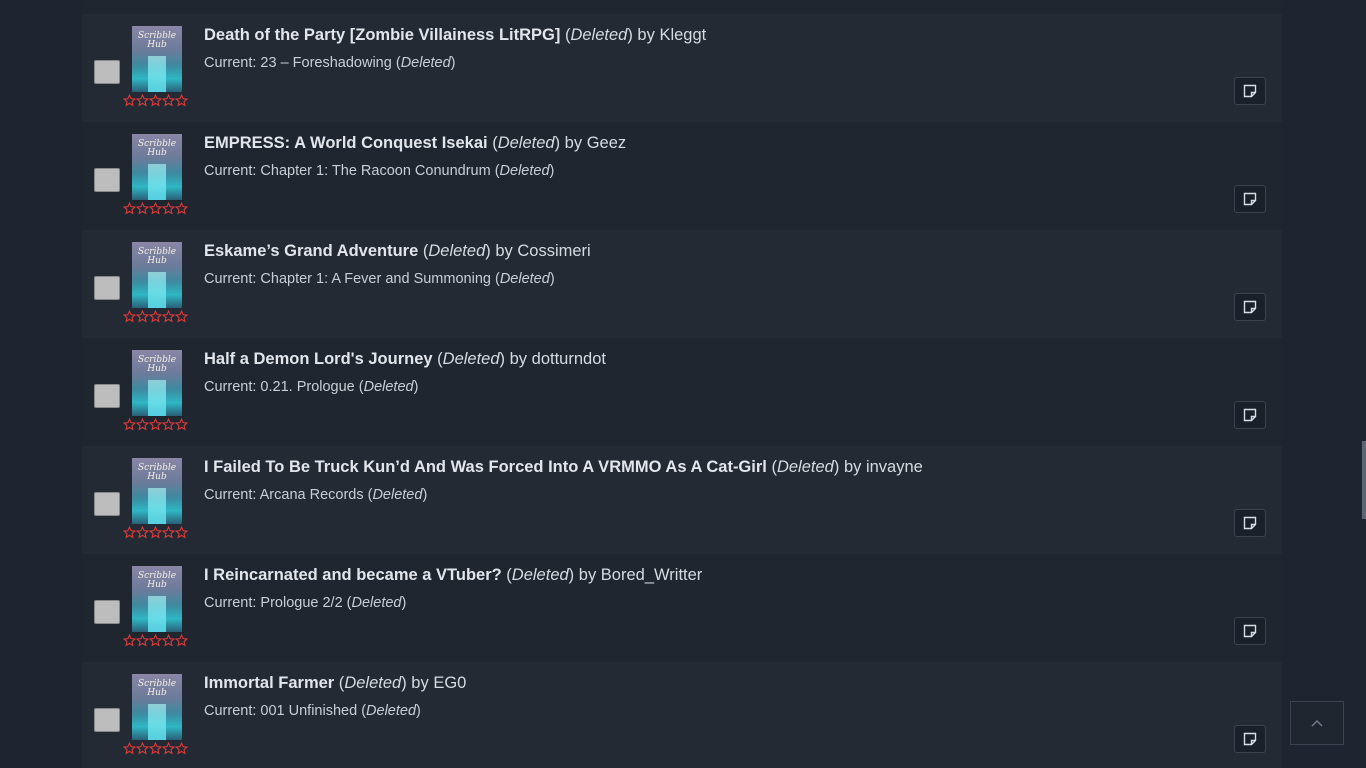 The width and height of the screenshot is (1366, 768). Describe the element at coordinates (318, 359) in the screenshot. I see `series-title-link: Half a Demon Lord's Journey` at that location.